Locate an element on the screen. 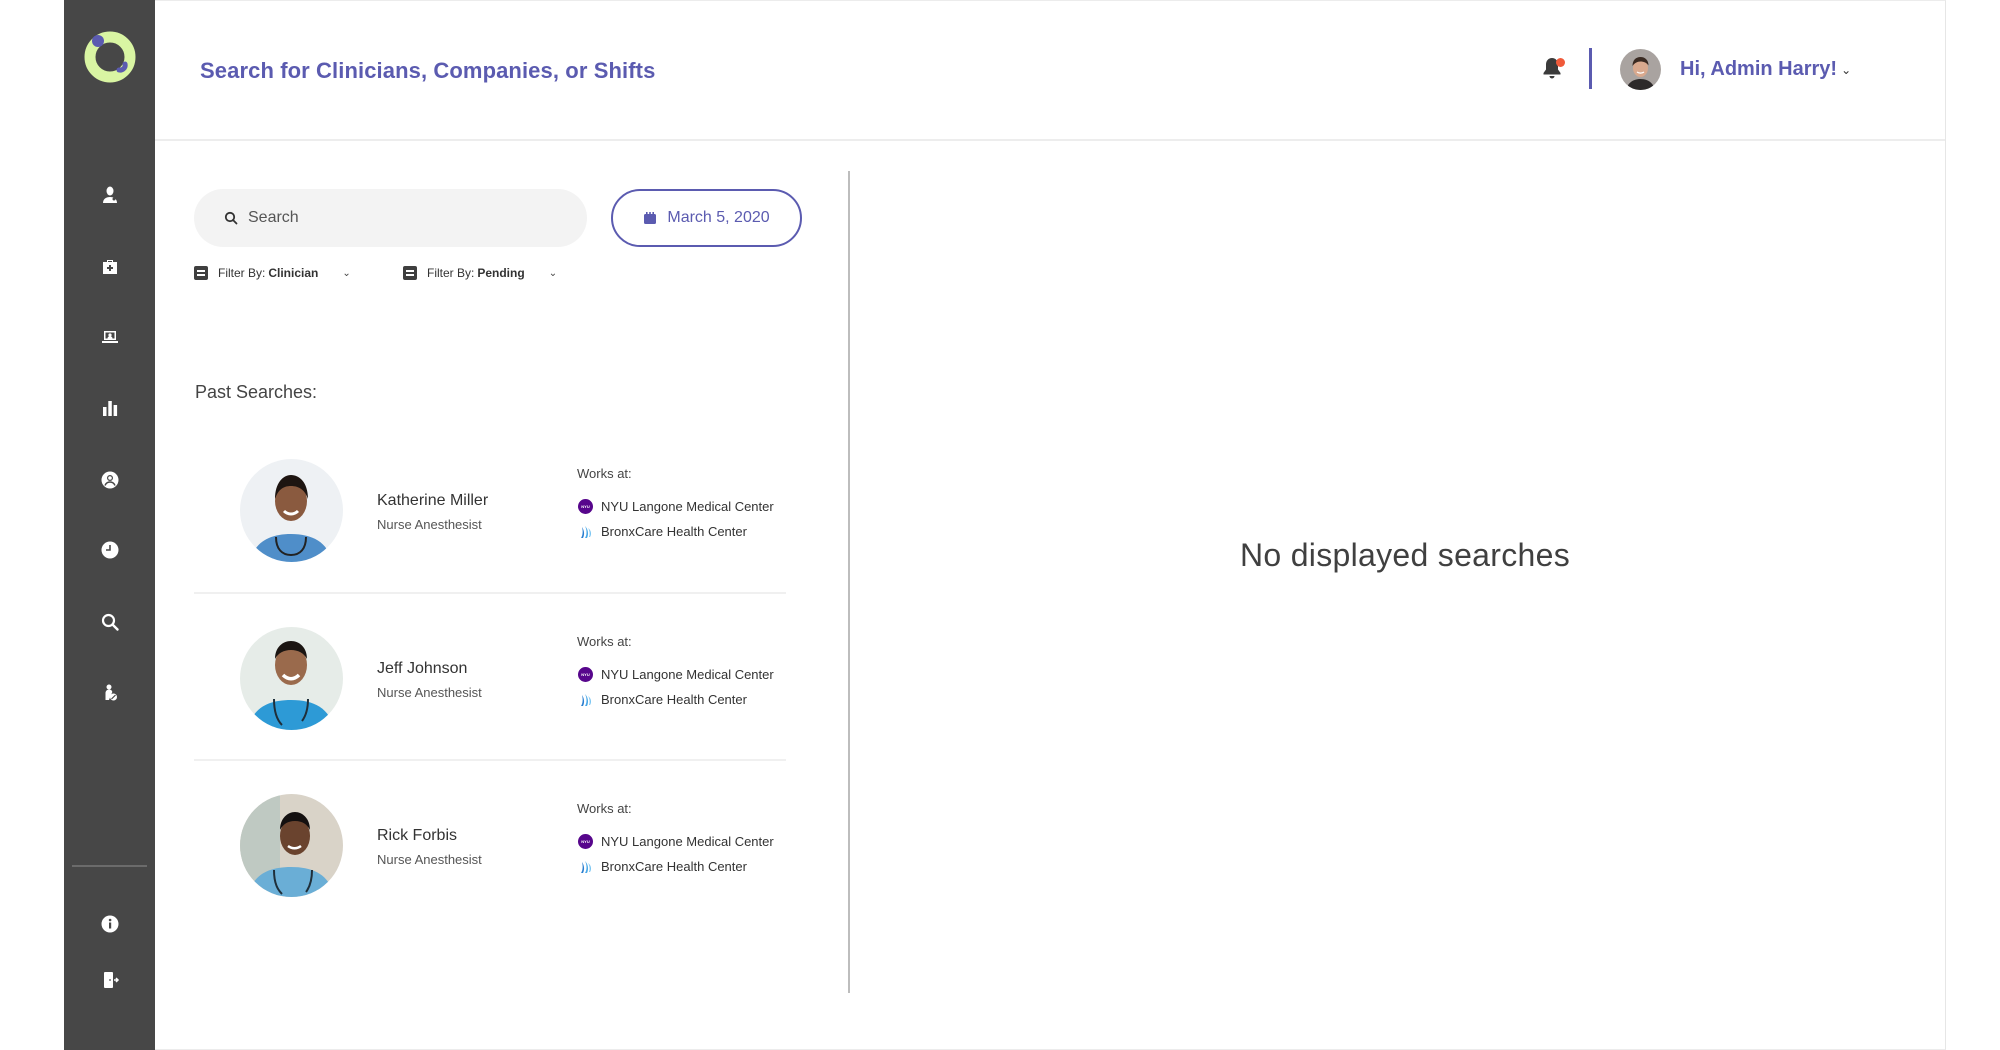  header-separator is located at coordinates (1590, 68).